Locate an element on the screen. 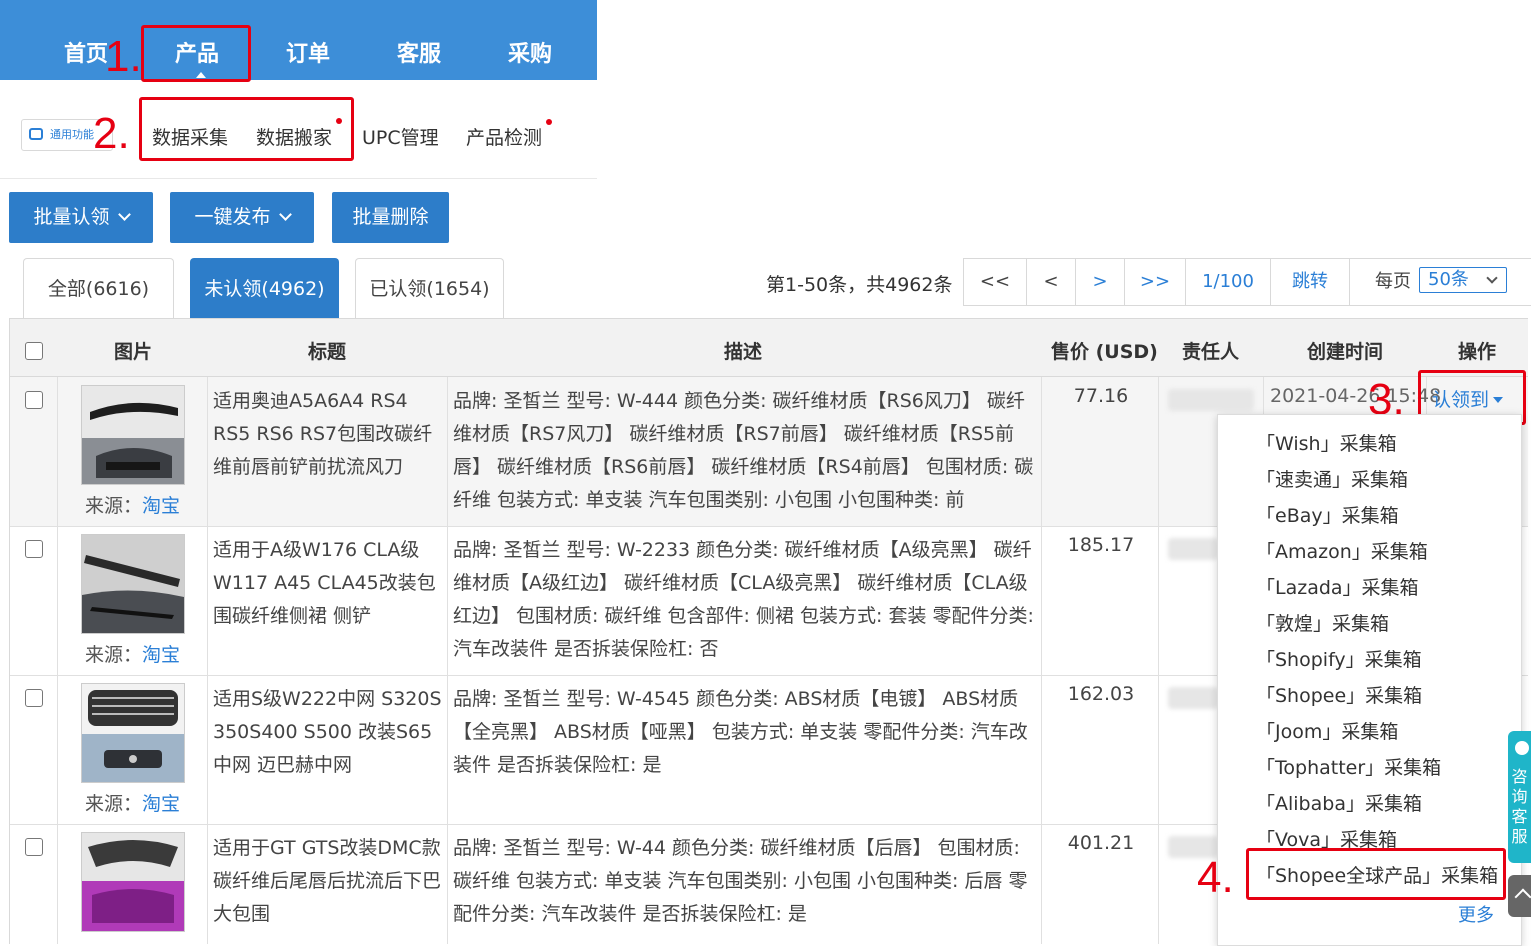 The height and width of the screenshot is (946, 1531). jump-button: 跳转 is located at coordinates (1310, 282).